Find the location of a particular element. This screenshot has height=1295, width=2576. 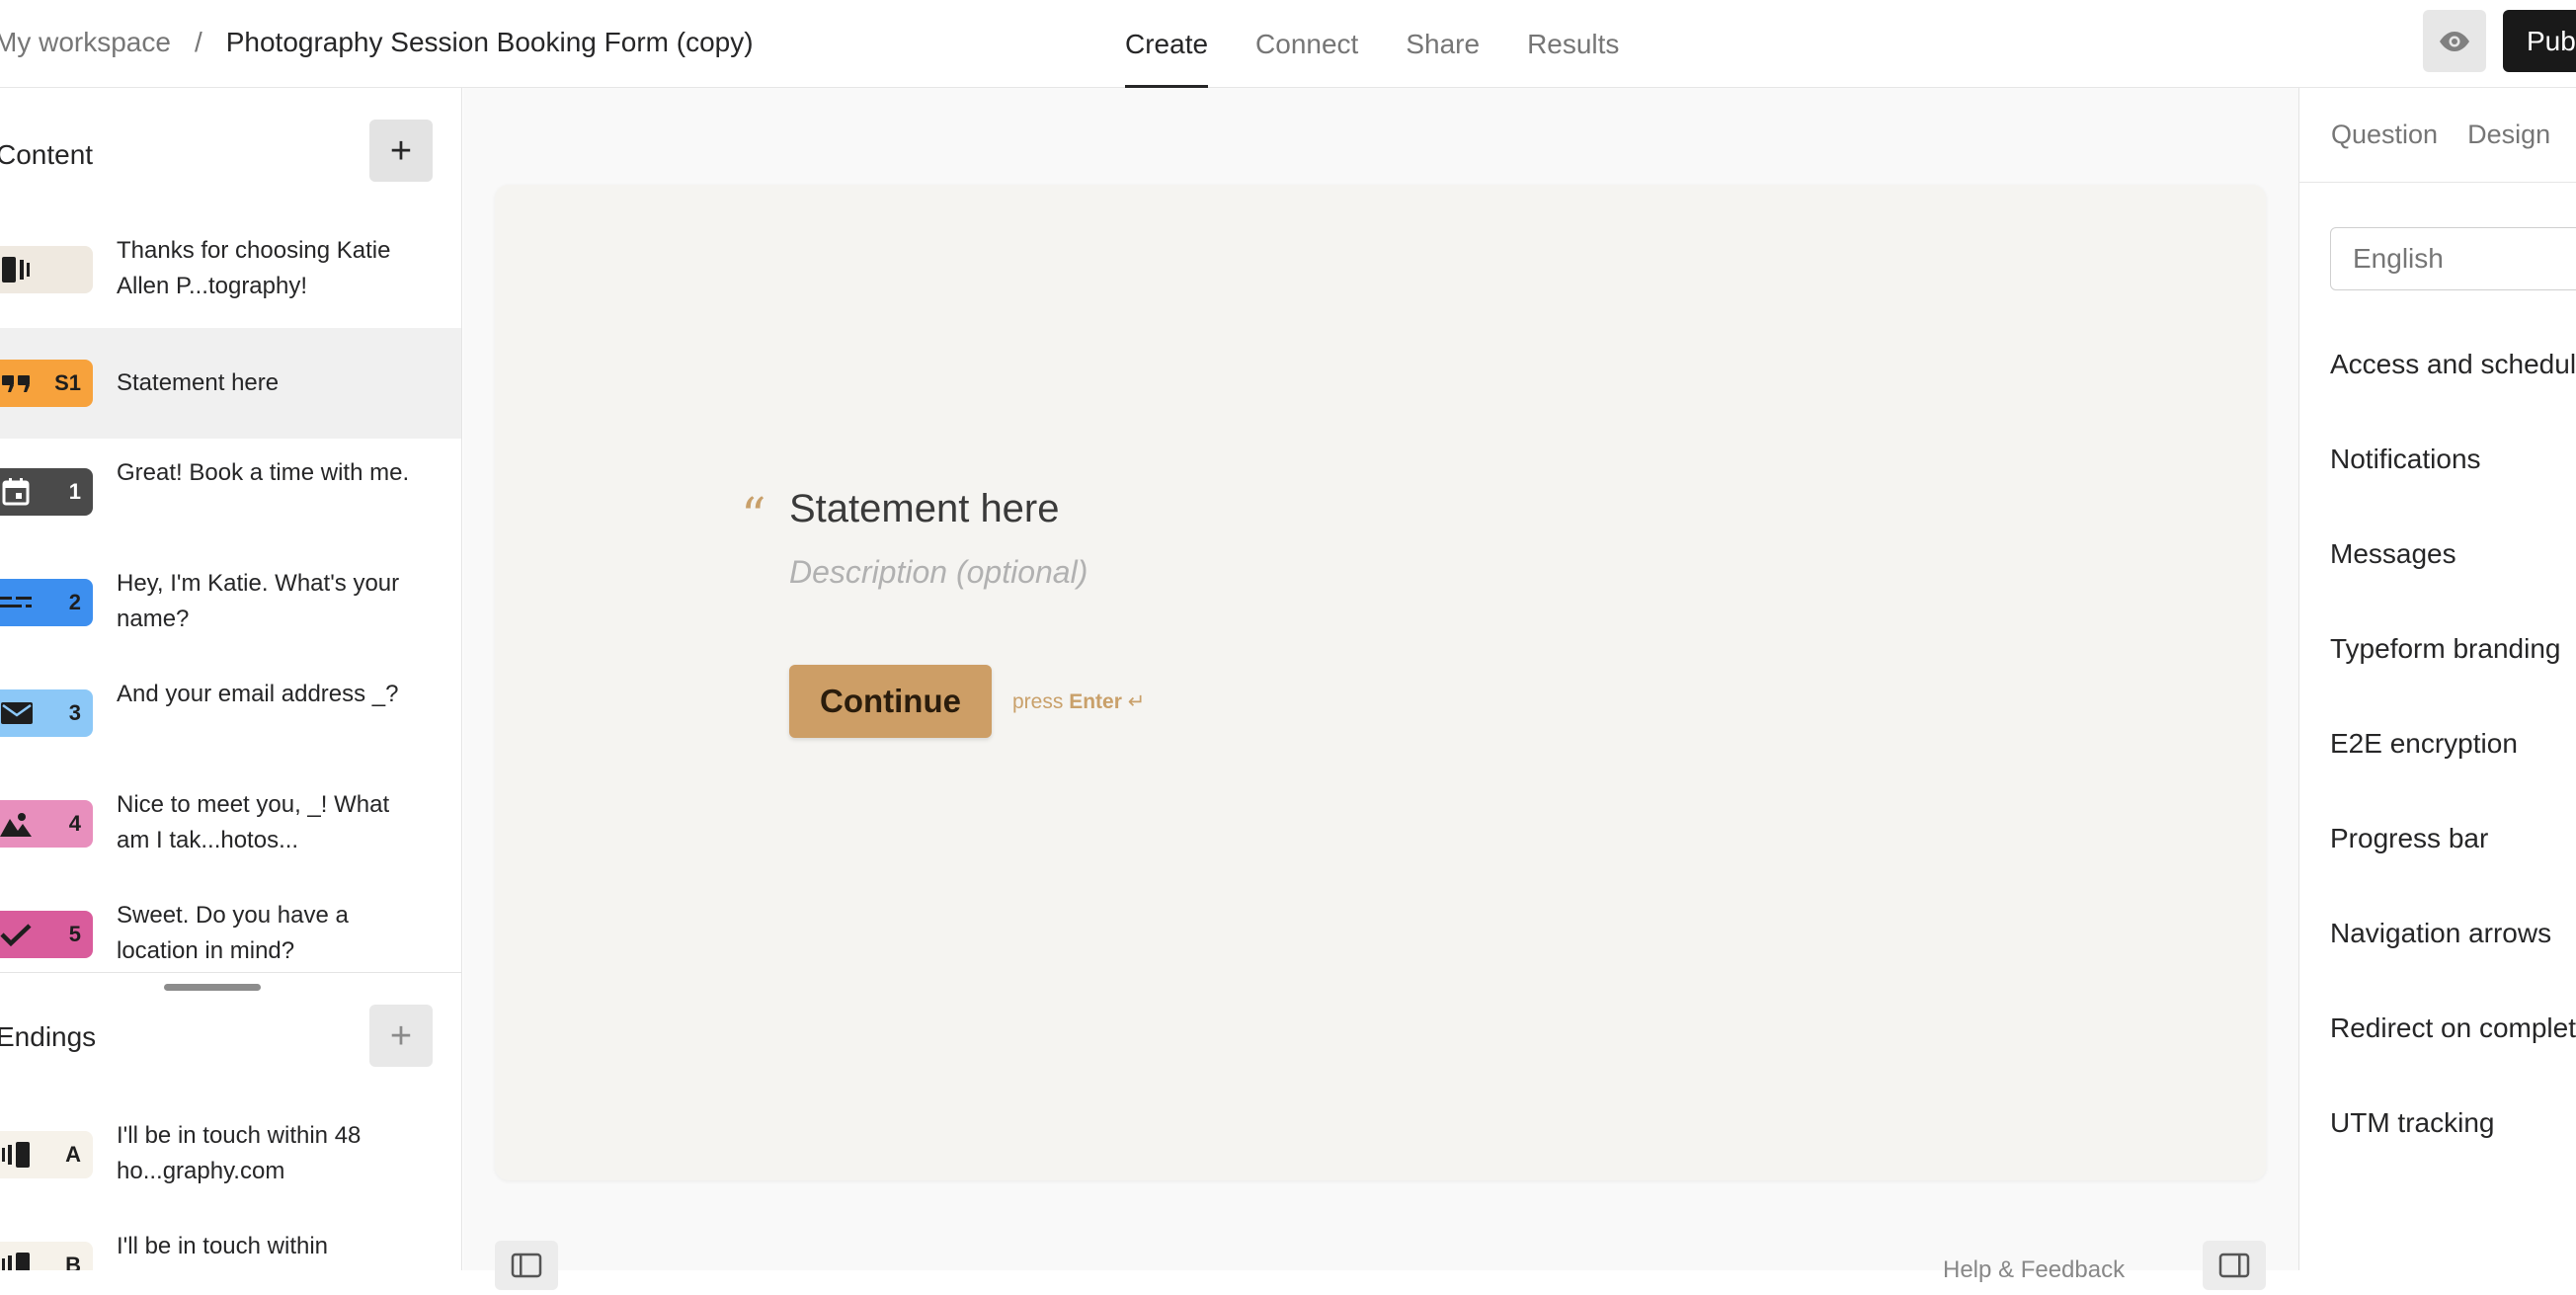

picture-choice-icon is located at coordinates (16, 825).